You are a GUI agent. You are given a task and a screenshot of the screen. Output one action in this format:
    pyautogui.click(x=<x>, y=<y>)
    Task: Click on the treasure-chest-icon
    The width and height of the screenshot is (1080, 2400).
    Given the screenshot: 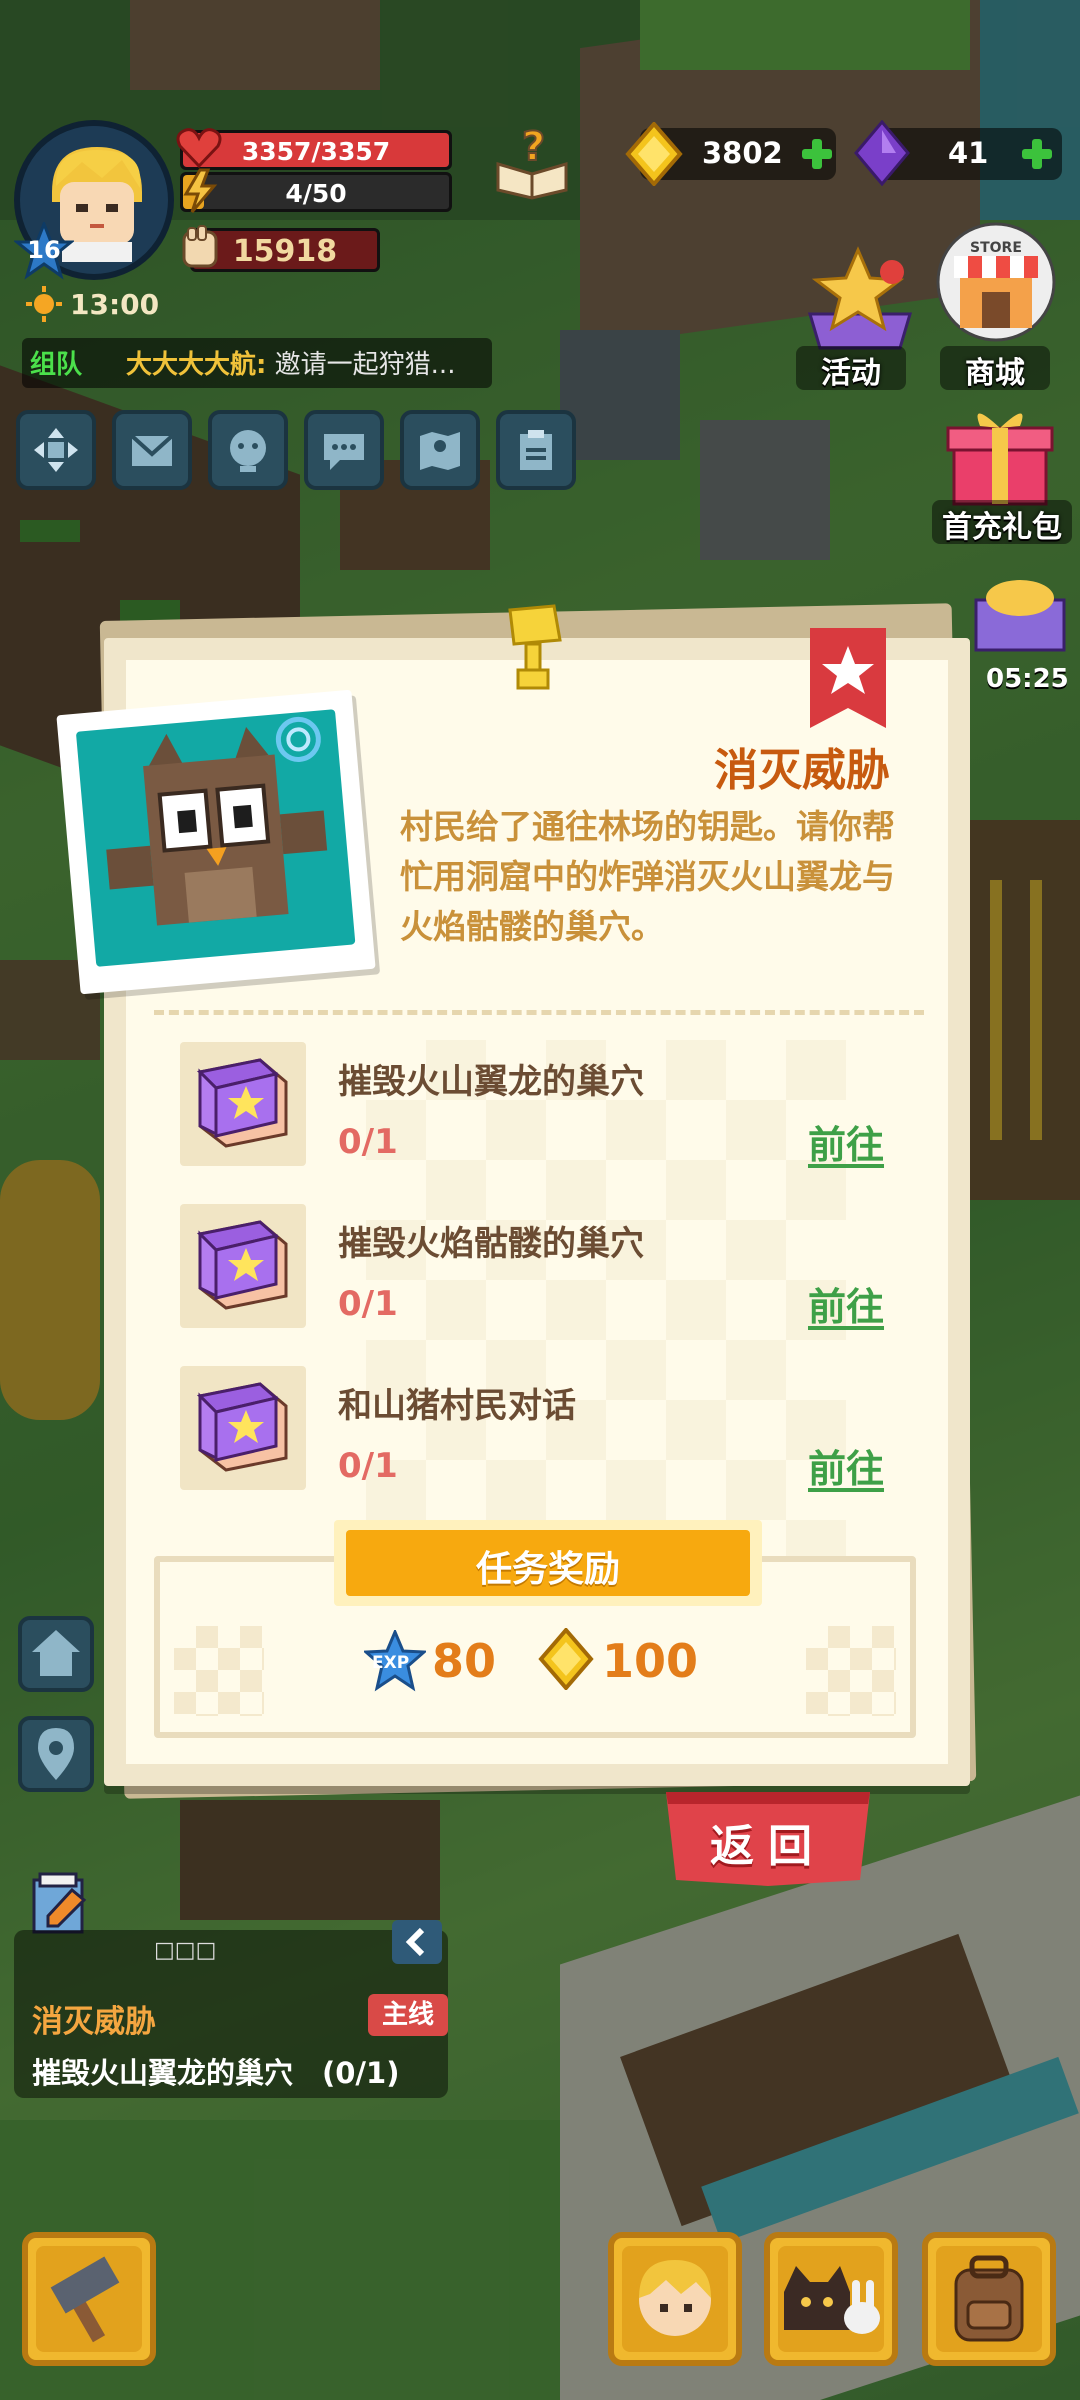 What is the action you would take?
    pyautogui.click(x=1020, y=612)
    